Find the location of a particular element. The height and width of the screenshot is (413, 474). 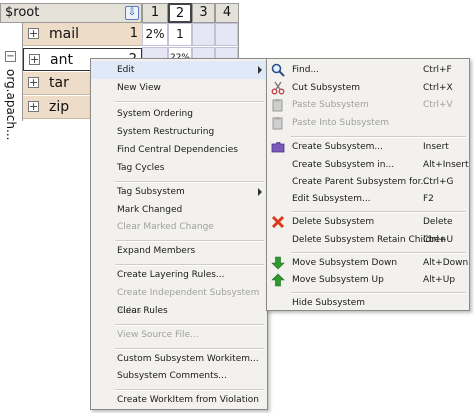

menu-item-label: Tag Cycles is located at coordinates (141, 168).